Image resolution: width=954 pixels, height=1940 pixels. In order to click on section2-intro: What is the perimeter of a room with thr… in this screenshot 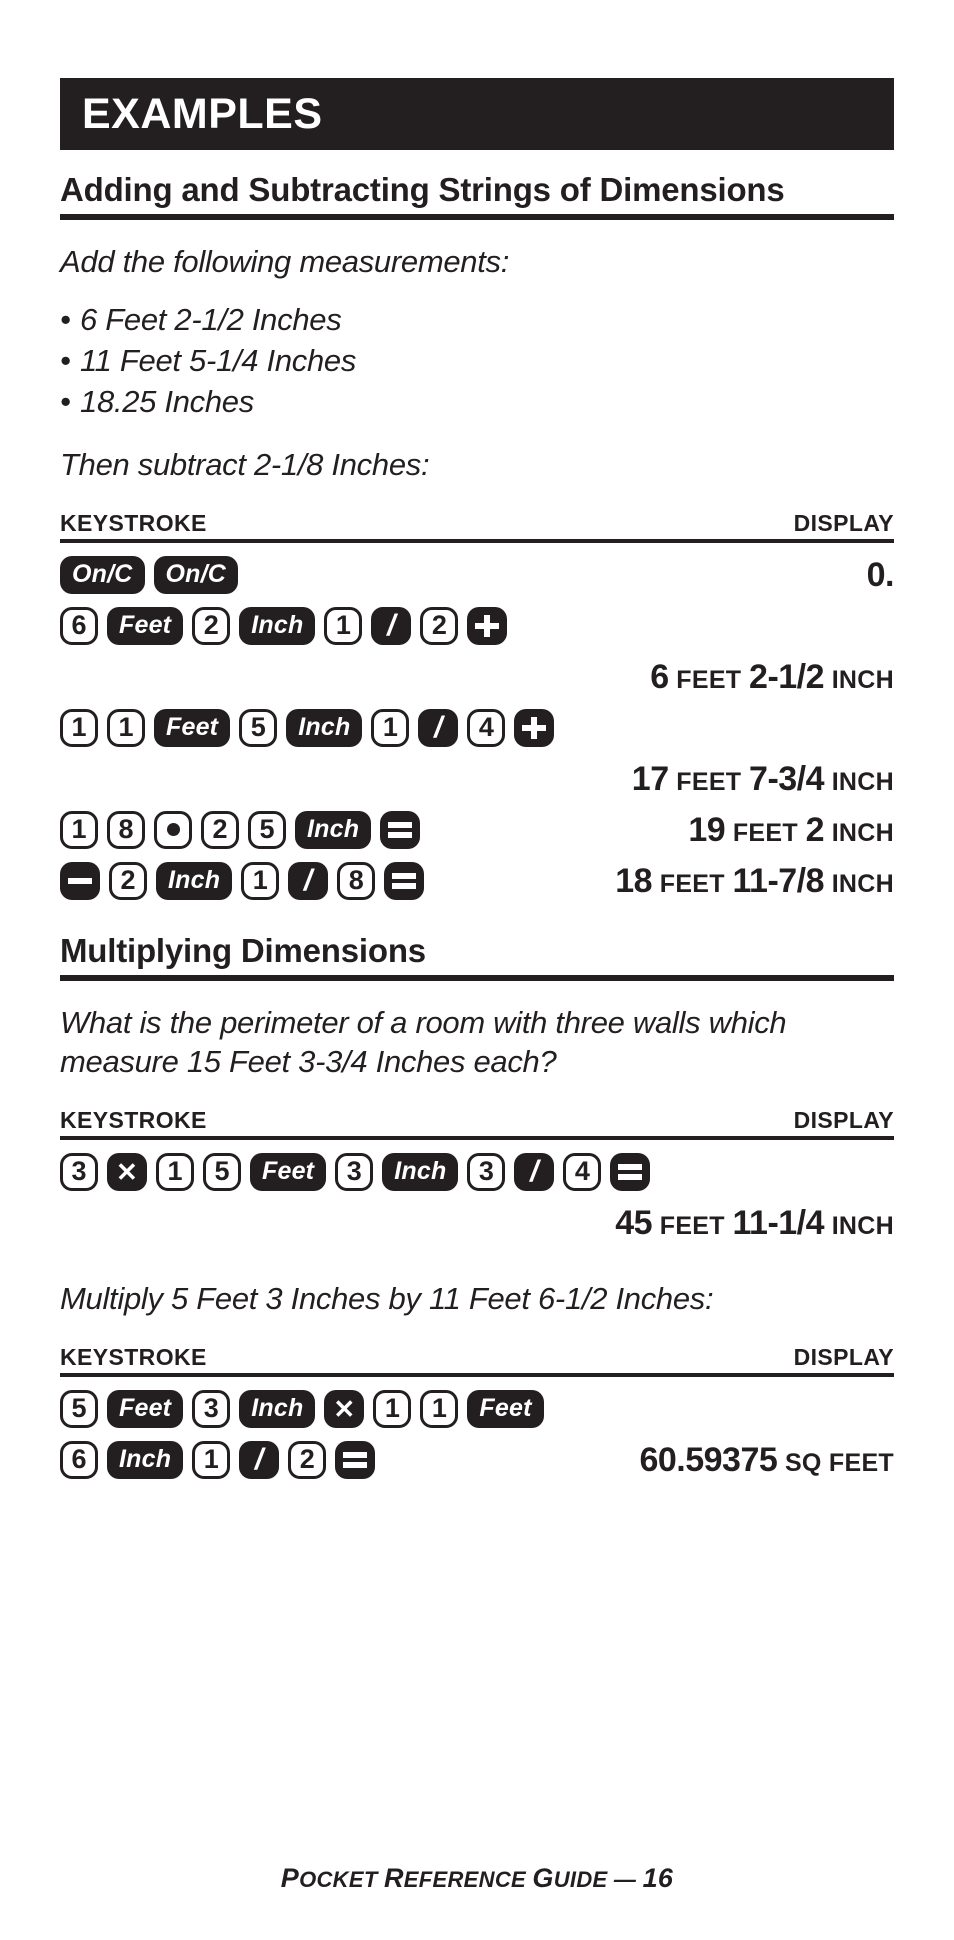, I will do `click(423, 1041)`.